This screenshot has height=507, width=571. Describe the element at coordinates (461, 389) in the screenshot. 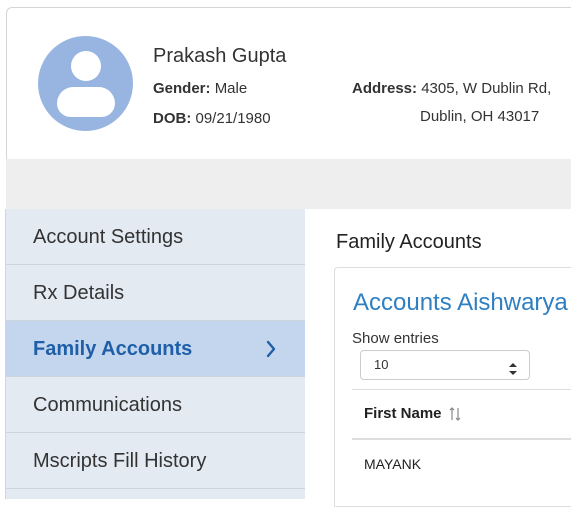

I see `table-top-divider` at that location.